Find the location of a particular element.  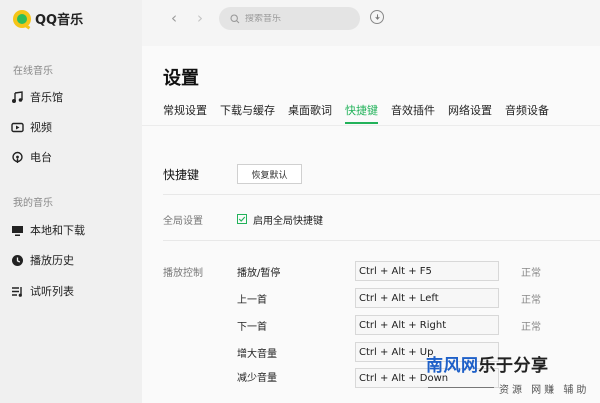

shortcut-action-label: 下一首 is located at coordinates (252, 327).